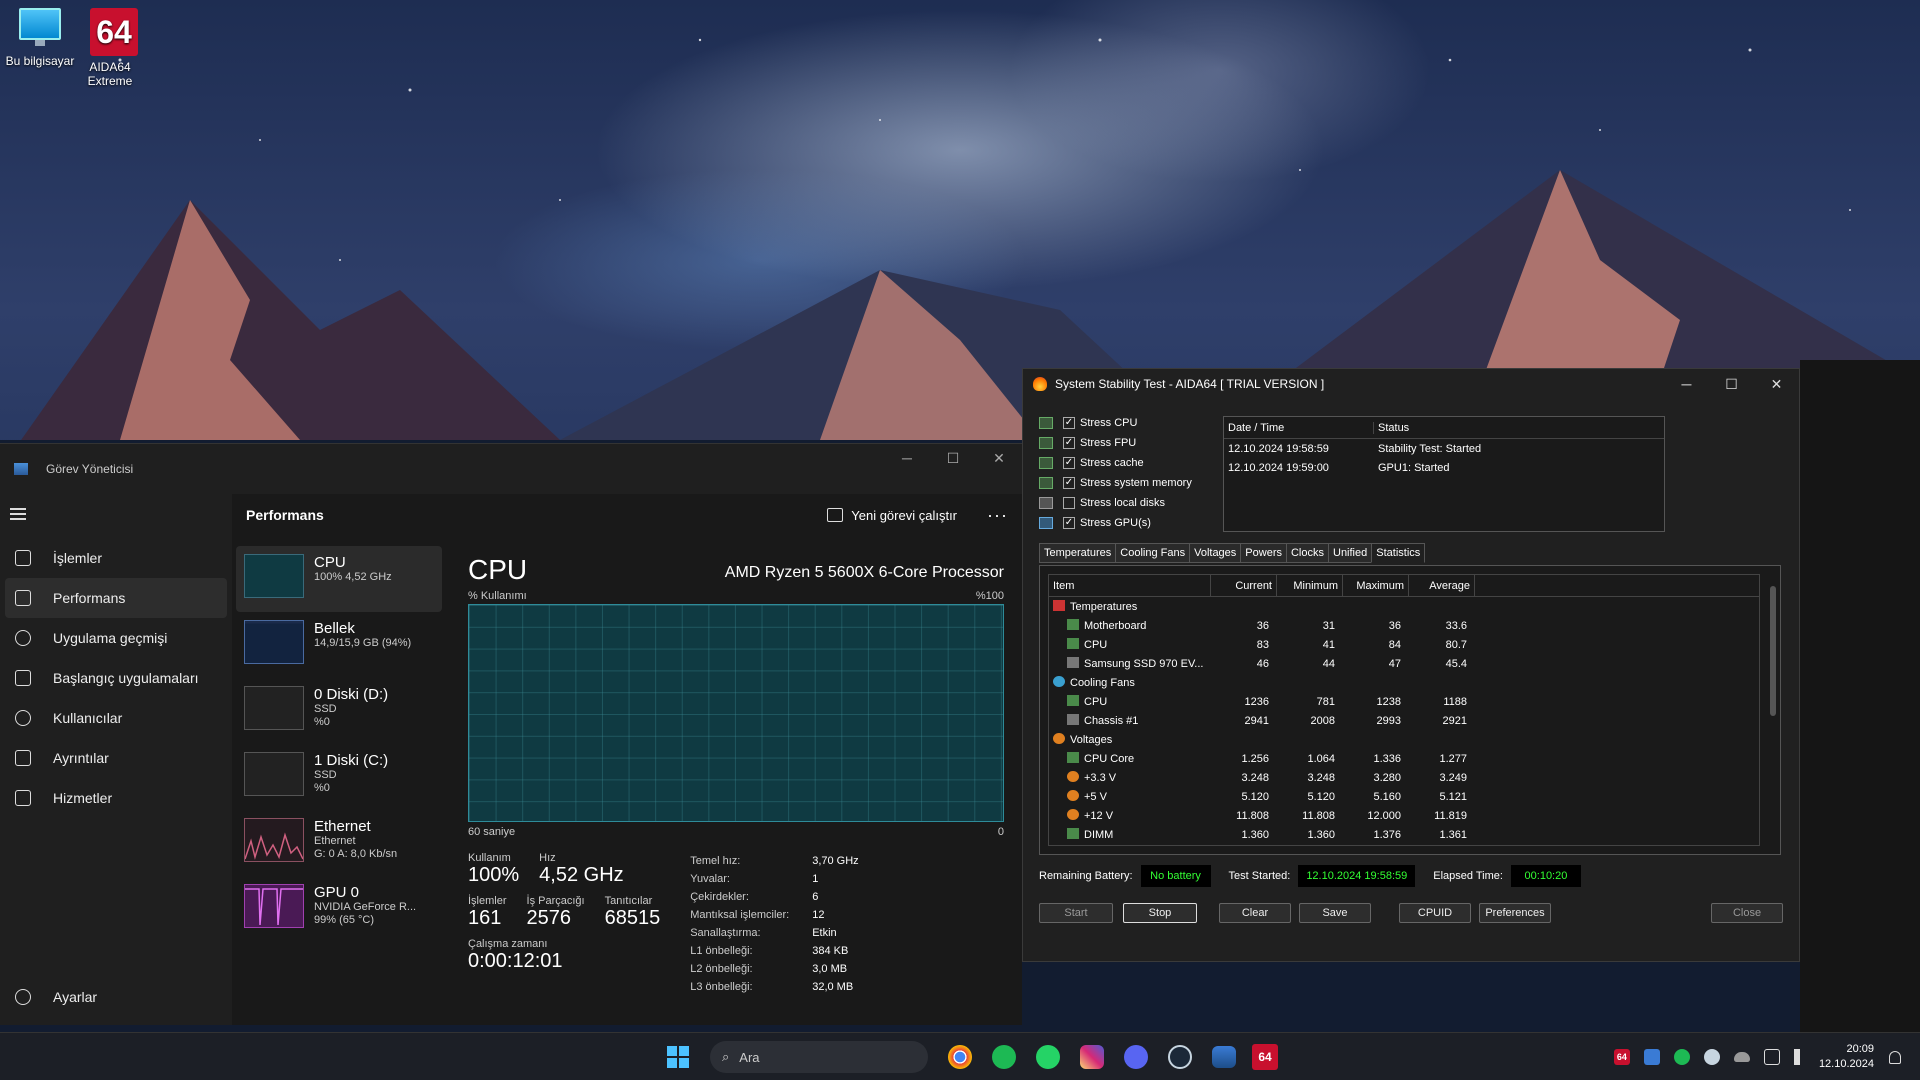 The width and height of the screenshot is (1920, 1080). I want to click on run-task-label: Yeni görevi çalıştır, so click(904, 515).